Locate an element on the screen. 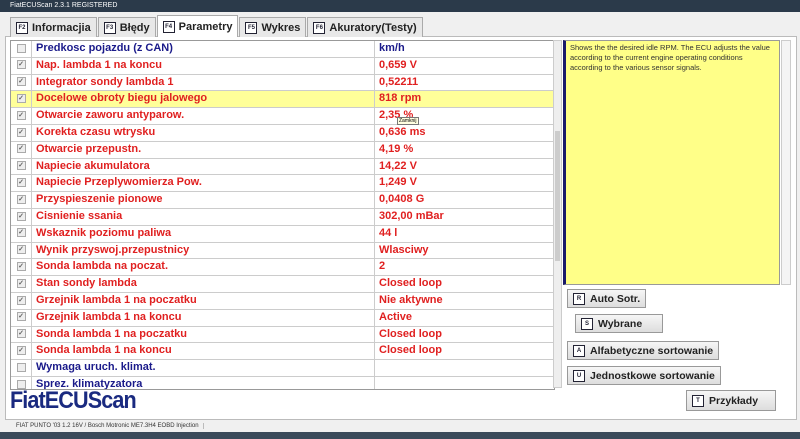 Image resolution: width=800 pixels, height=439 pixels. unit-sort-button: U Jednostkowe sortowanie is located at coordinates (644, 375).